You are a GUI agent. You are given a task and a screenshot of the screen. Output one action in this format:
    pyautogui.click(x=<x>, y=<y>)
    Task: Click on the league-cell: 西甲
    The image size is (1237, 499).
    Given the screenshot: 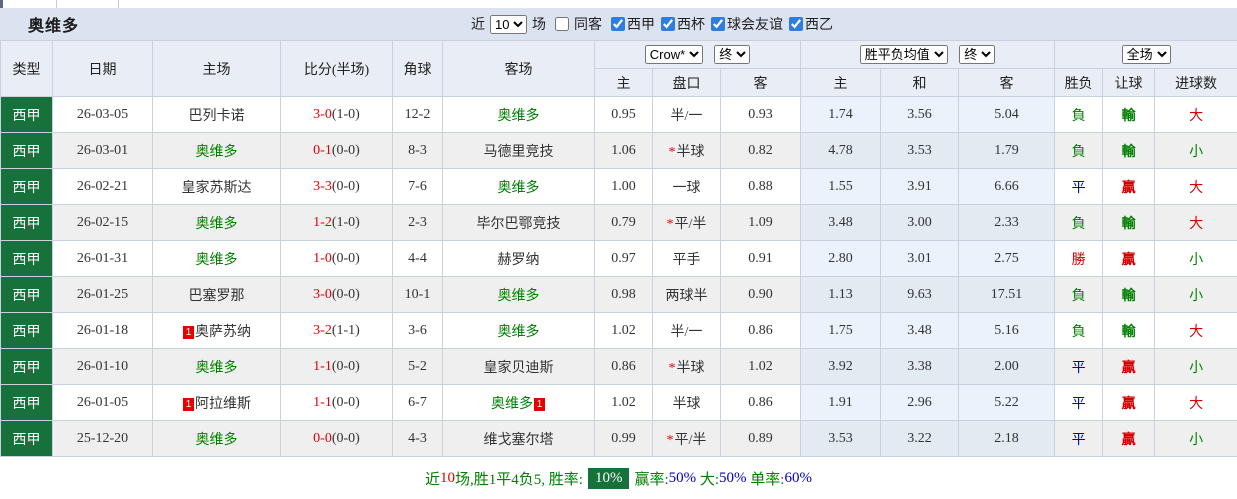 What is the action you would take?
    pyautogui.click(x=26, y=186)
    